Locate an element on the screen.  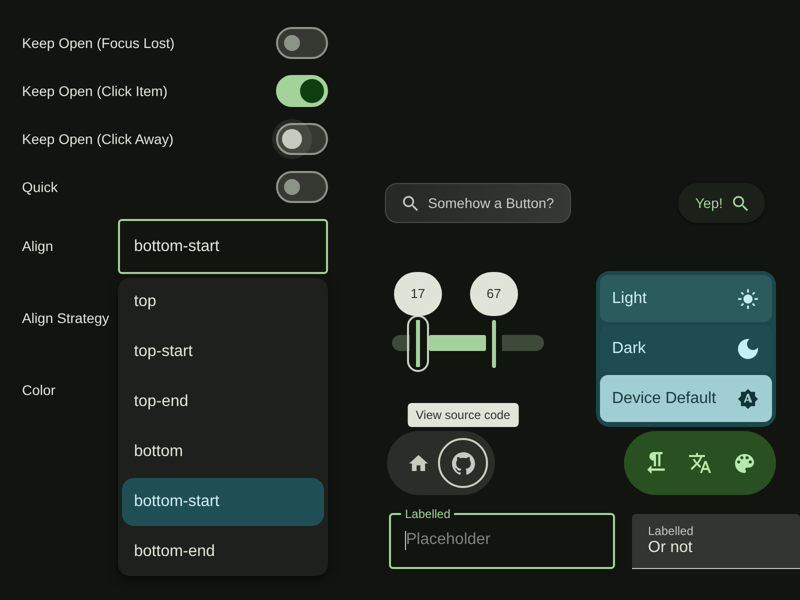
setting-label: Keep Open (Click Item) is located at coordinates (95, 91).